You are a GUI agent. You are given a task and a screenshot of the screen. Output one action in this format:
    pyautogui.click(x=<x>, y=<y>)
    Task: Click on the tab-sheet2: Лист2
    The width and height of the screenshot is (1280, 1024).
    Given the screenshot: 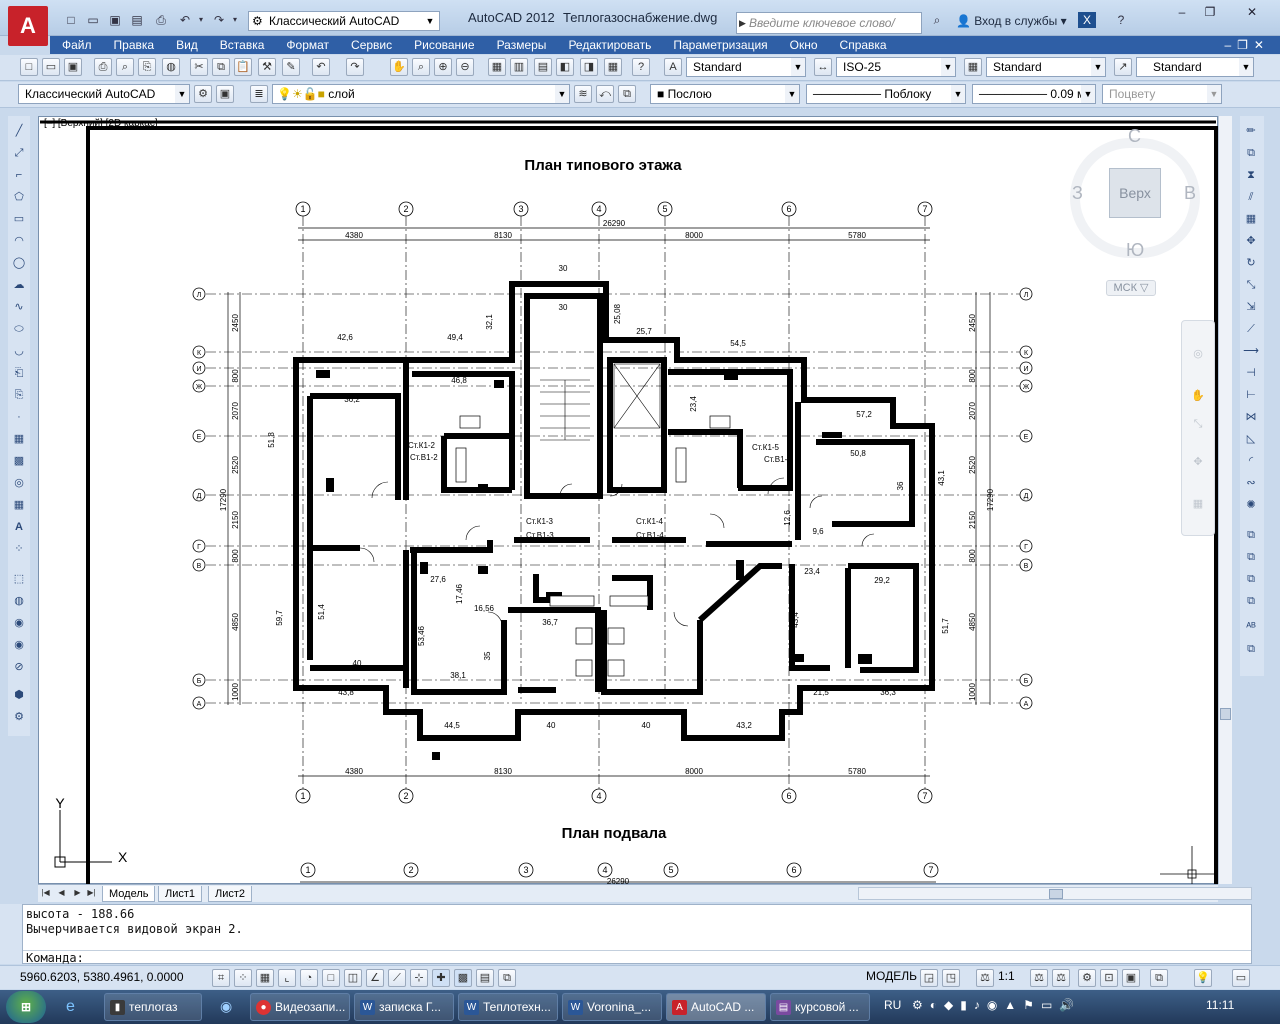 What is the action you would take?
    pyautogui.click(x=230, y=894)
    